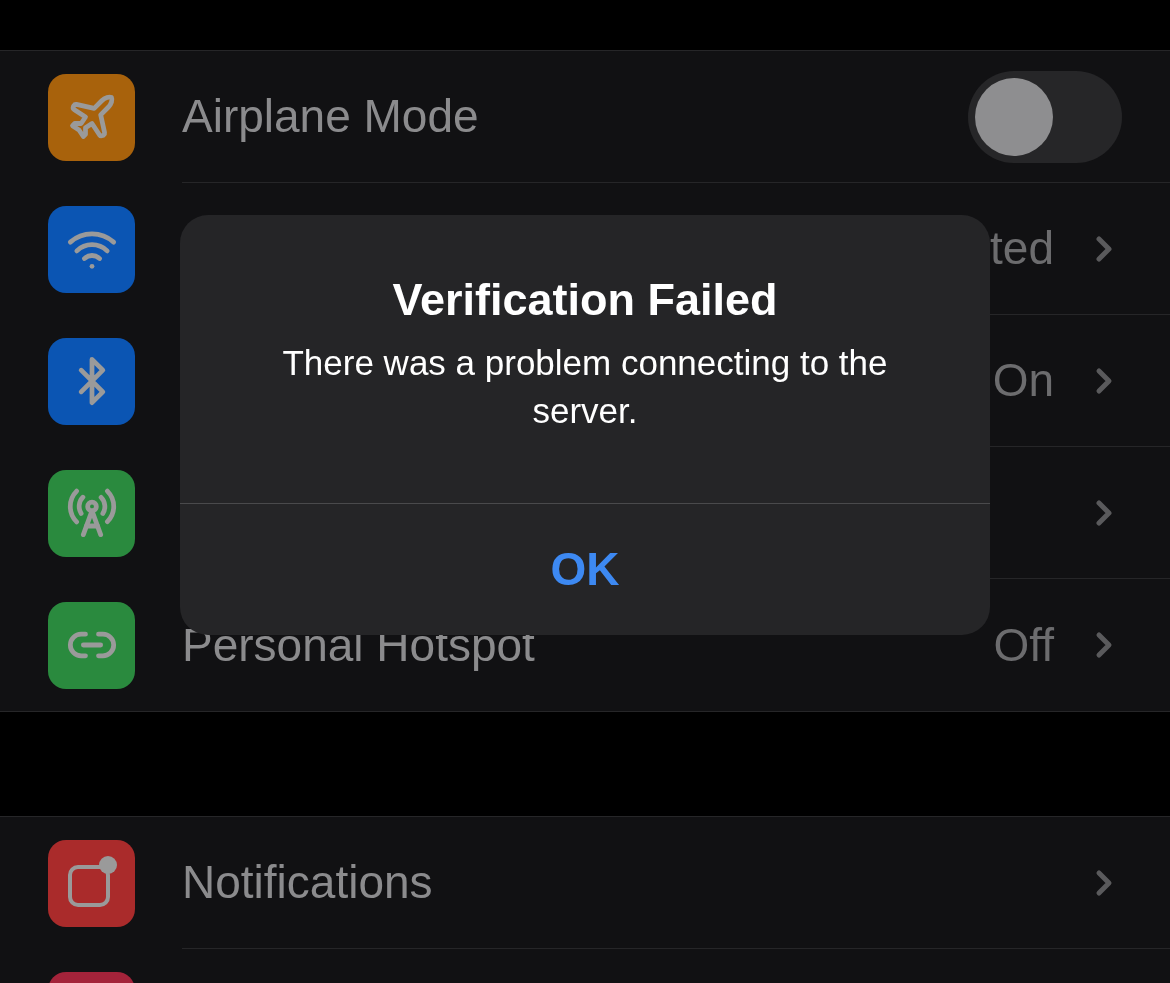 The height and width of the screenshot is (983, 1170). I want to click on link-icon, so click(91, 645).